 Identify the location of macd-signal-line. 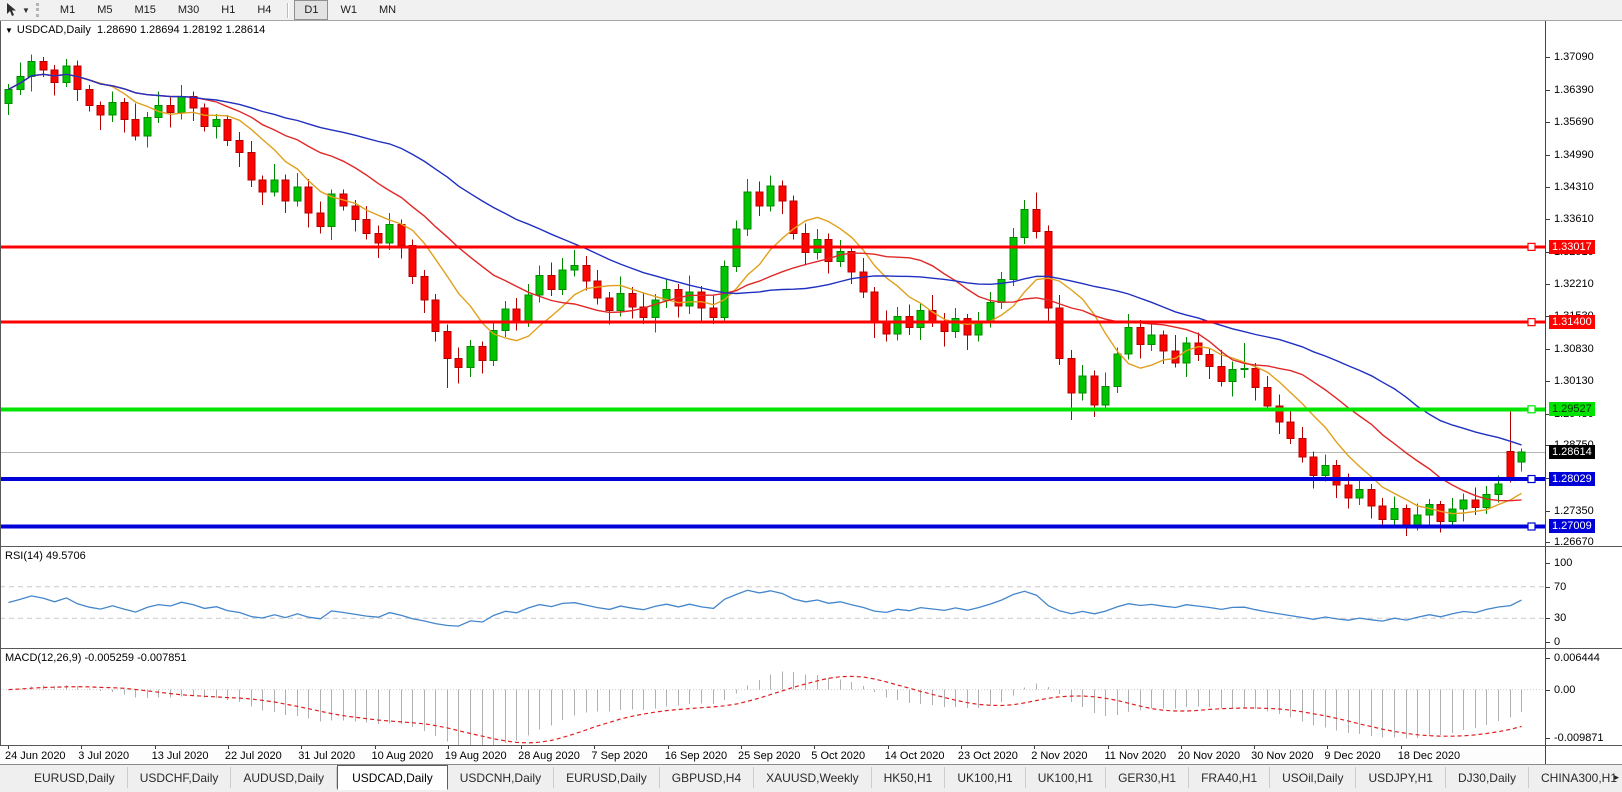
(765, 709).